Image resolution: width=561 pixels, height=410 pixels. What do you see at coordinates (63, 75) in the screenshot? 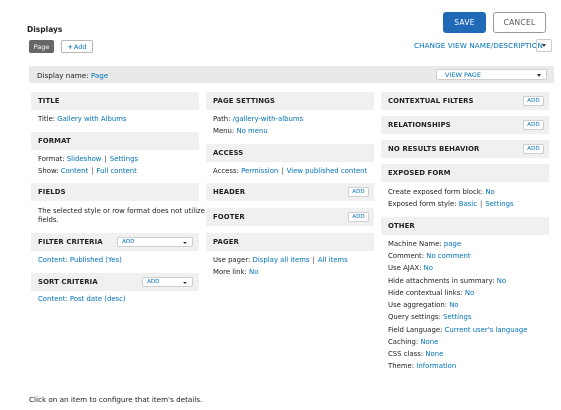
I see `display-name-label: Display name:` at bounding box center [63, 75].